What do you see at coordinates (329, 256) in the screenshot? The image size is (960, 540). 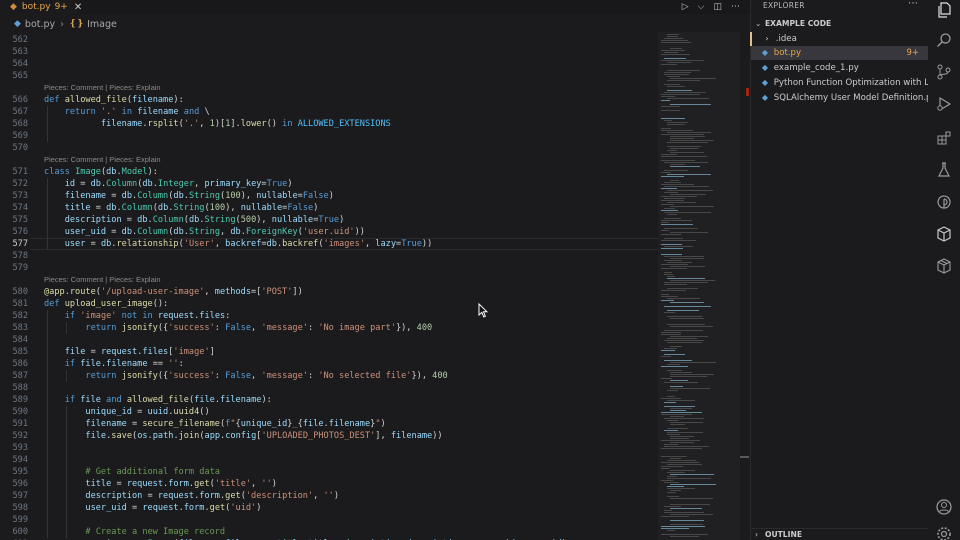 I see `code-line: 578` at bounding box center [329, 256].